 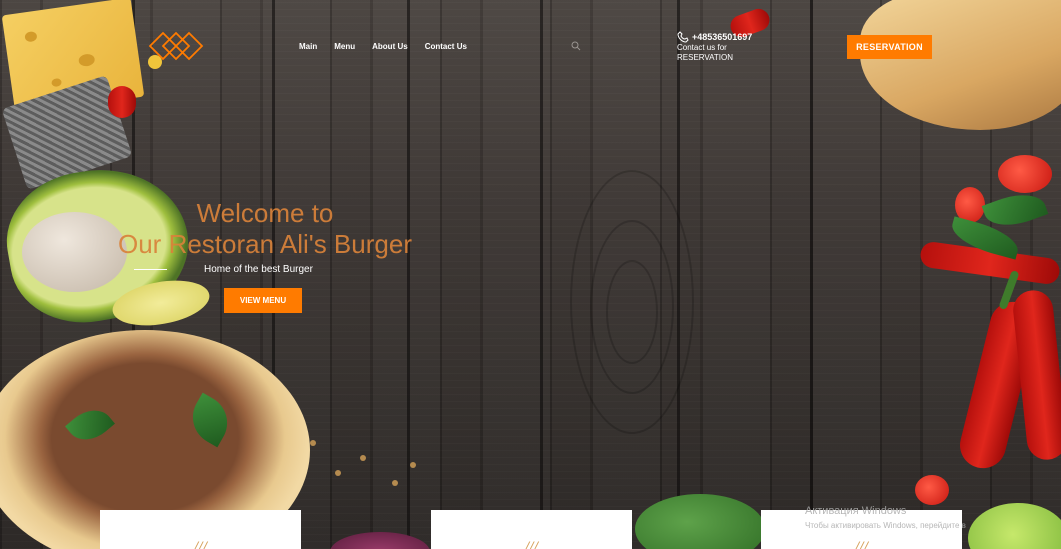 What do you see at coordinates (150, 269) in the screenshot?
I see `hero-divider` at bounding box center [150, 269].